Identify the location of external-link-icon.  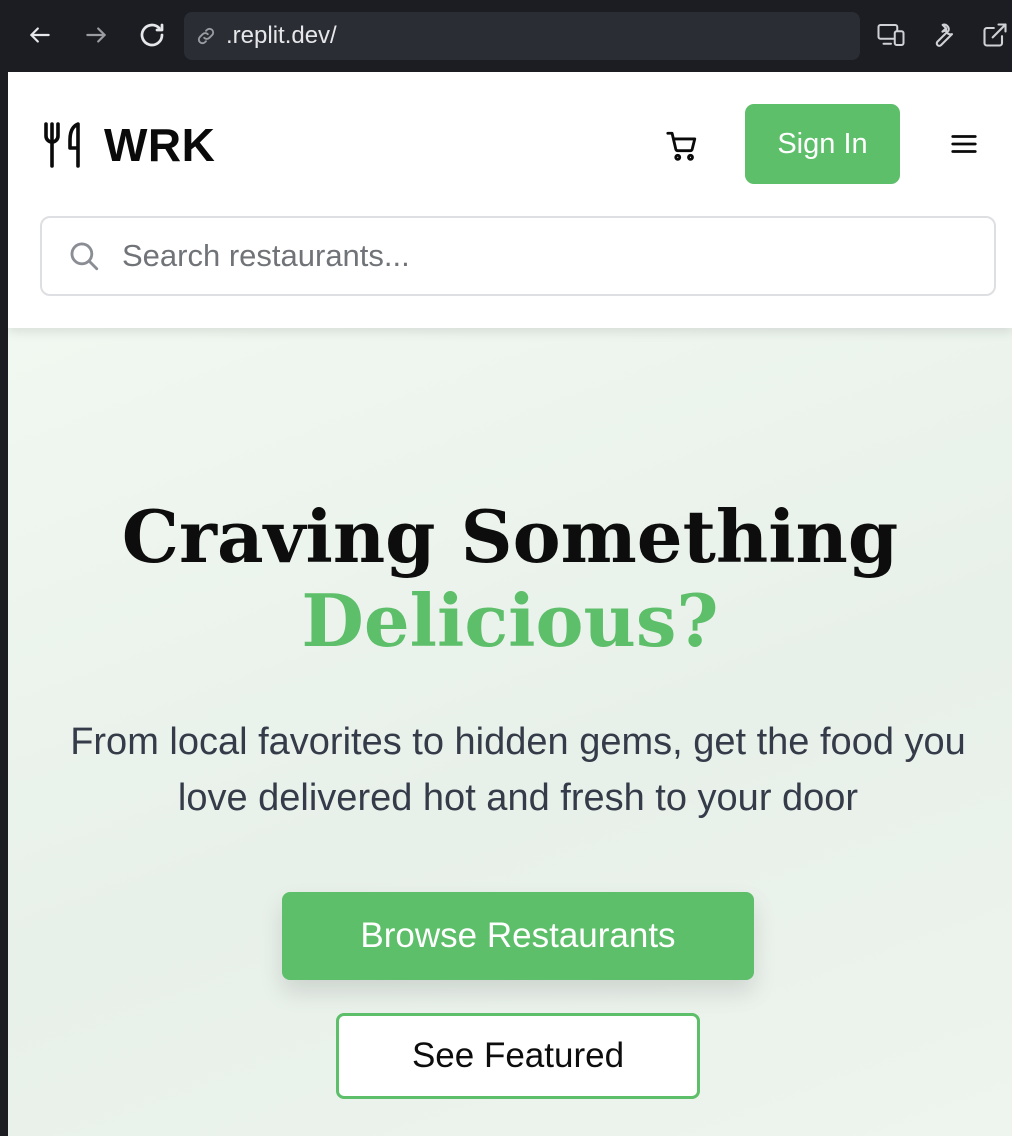
(995, 35).